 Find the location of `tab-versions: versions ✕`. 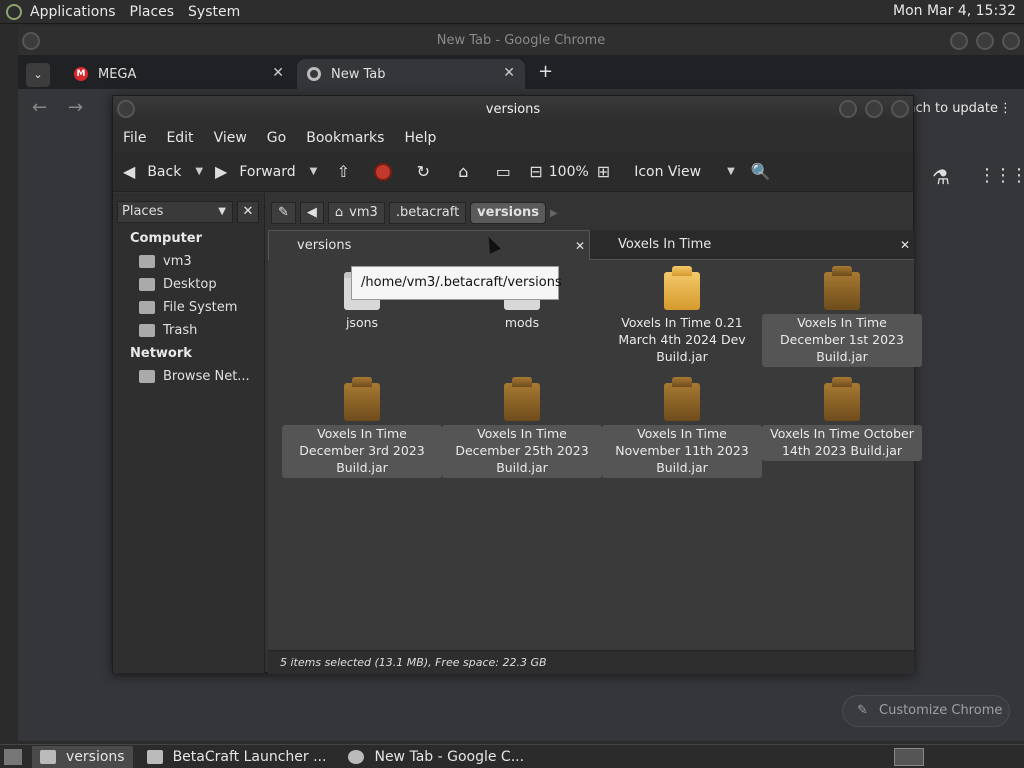

tab-versions: versions ✕ is located at coordinates (429, 245).